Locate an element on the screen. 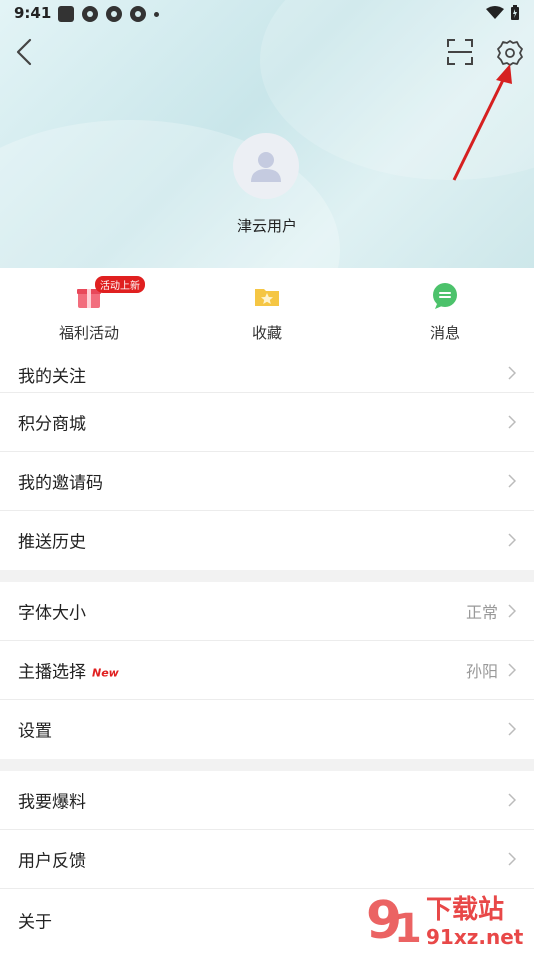  back-arrow-icon is located at coordinates (26, 52).